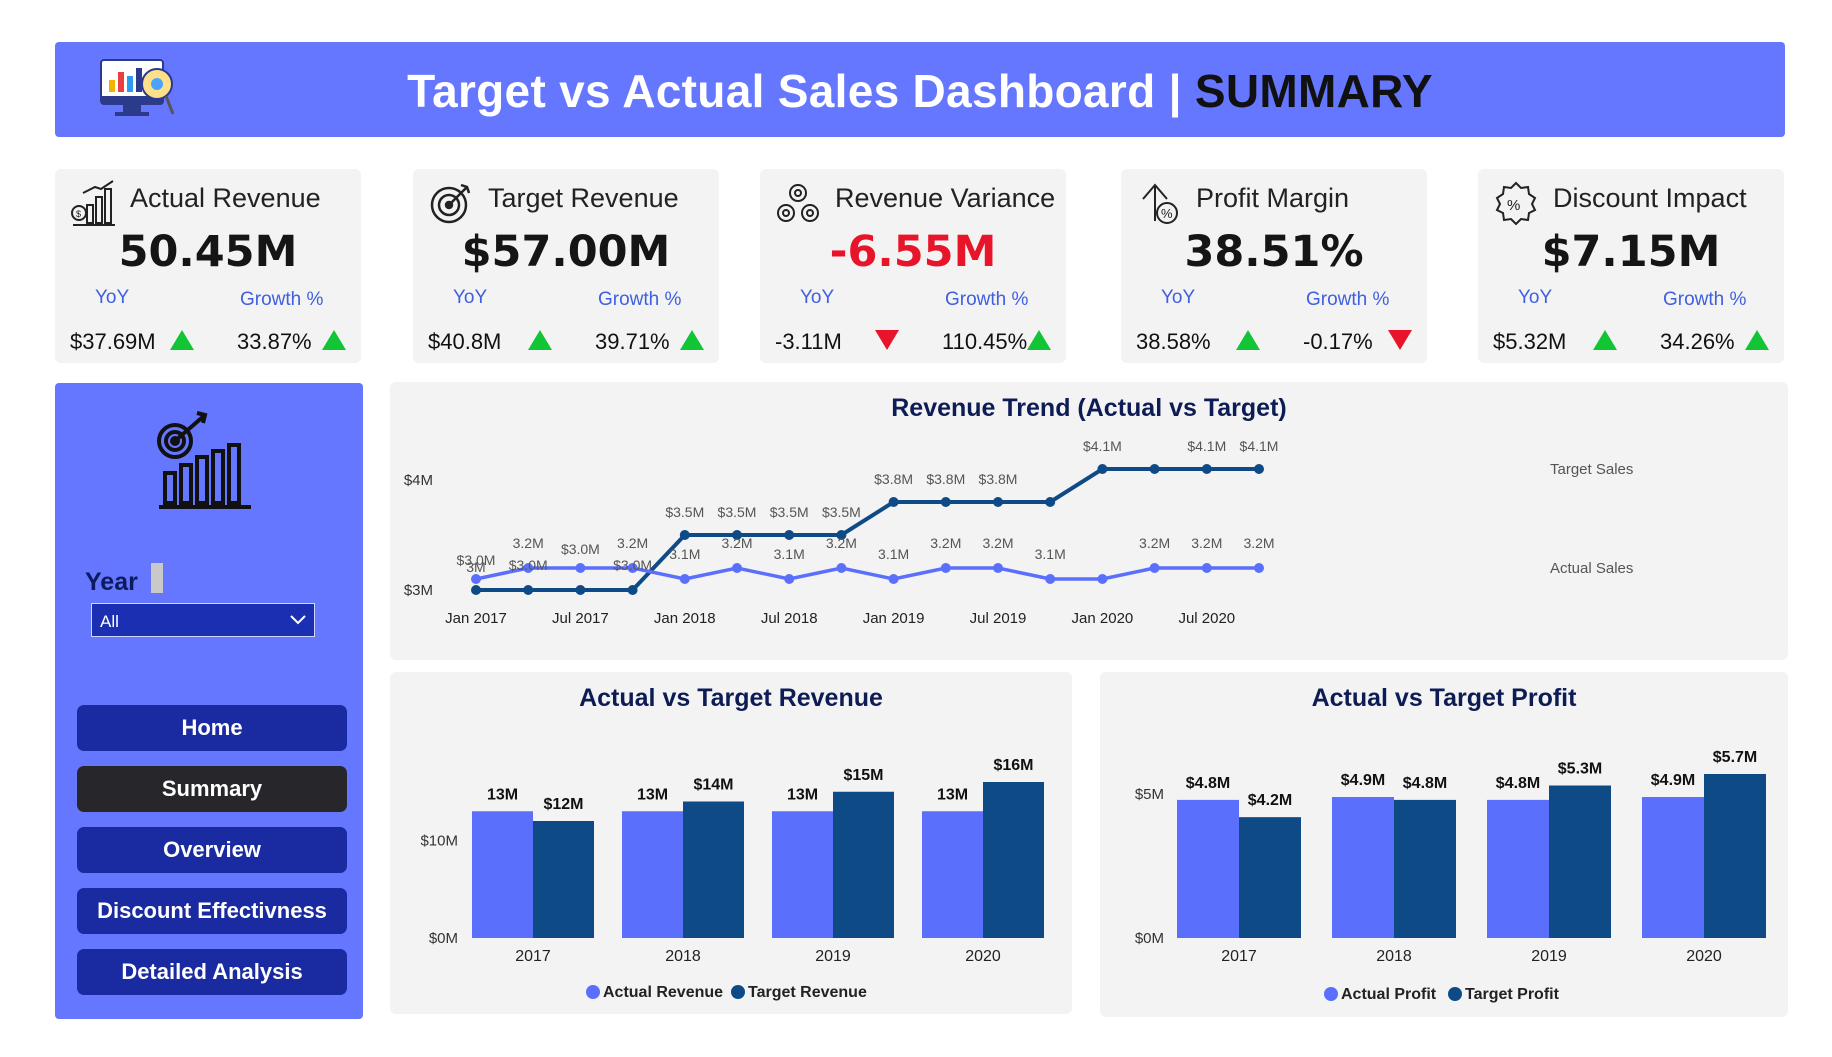  What do you see at coordinates (998, 479) in the screenshot?
I see `data-label: $3.8M` at bounding box center [998, 479].